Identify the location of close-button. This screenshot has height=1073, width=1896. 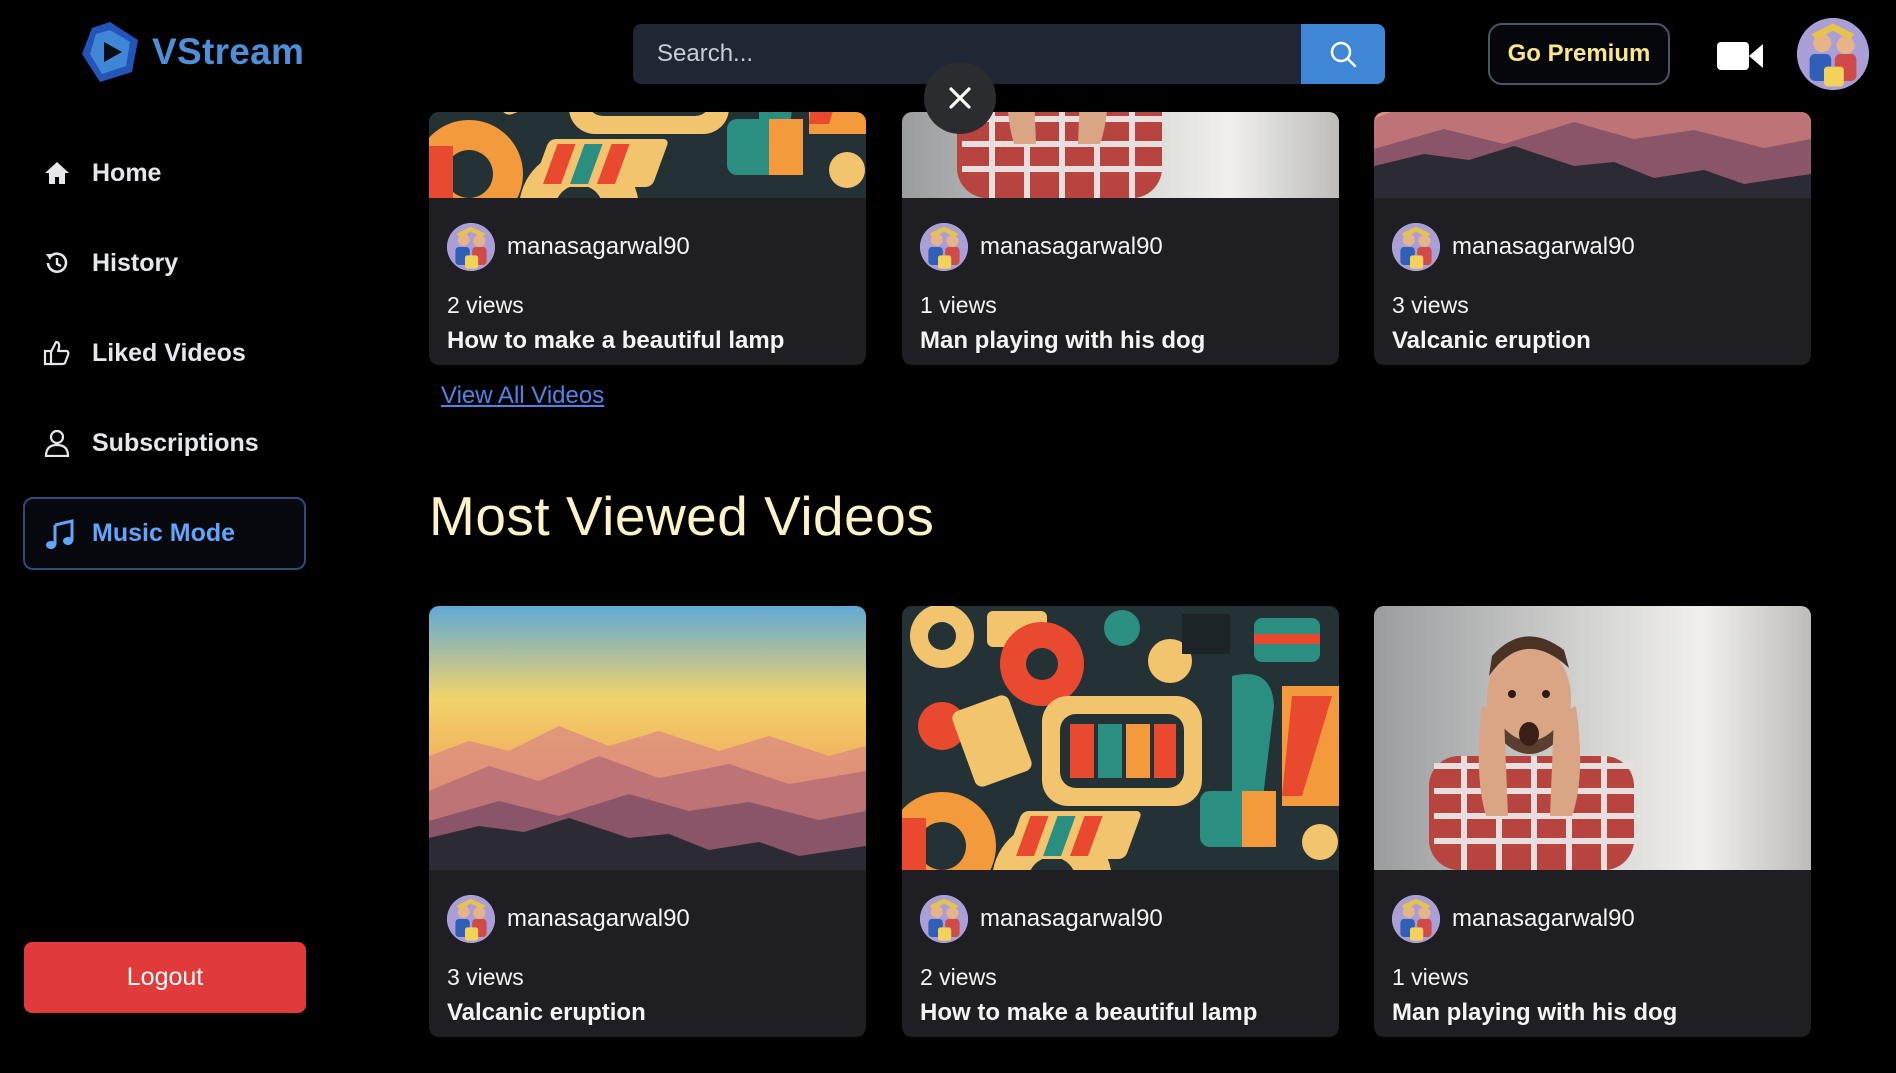
(960, 98).